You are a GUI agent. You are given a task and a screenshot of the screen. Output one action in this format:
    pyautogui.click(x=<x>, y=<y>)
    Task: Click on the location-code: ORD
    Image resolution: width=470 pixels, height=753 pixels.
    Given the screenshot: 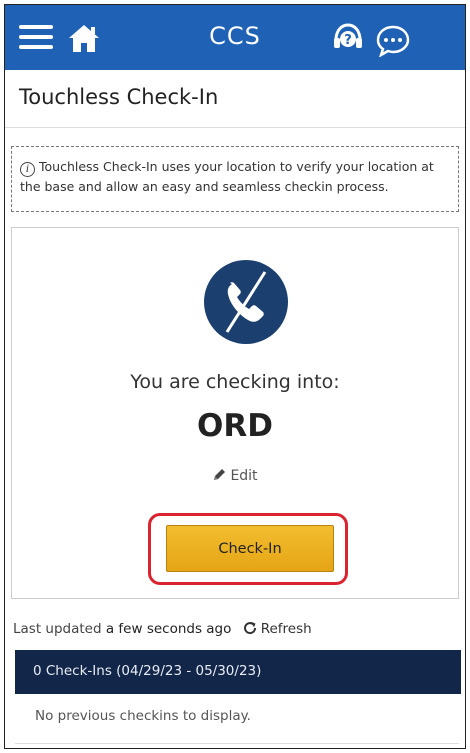 What is the action you would take?
    pyautogui.click(x=235, y=426)
    